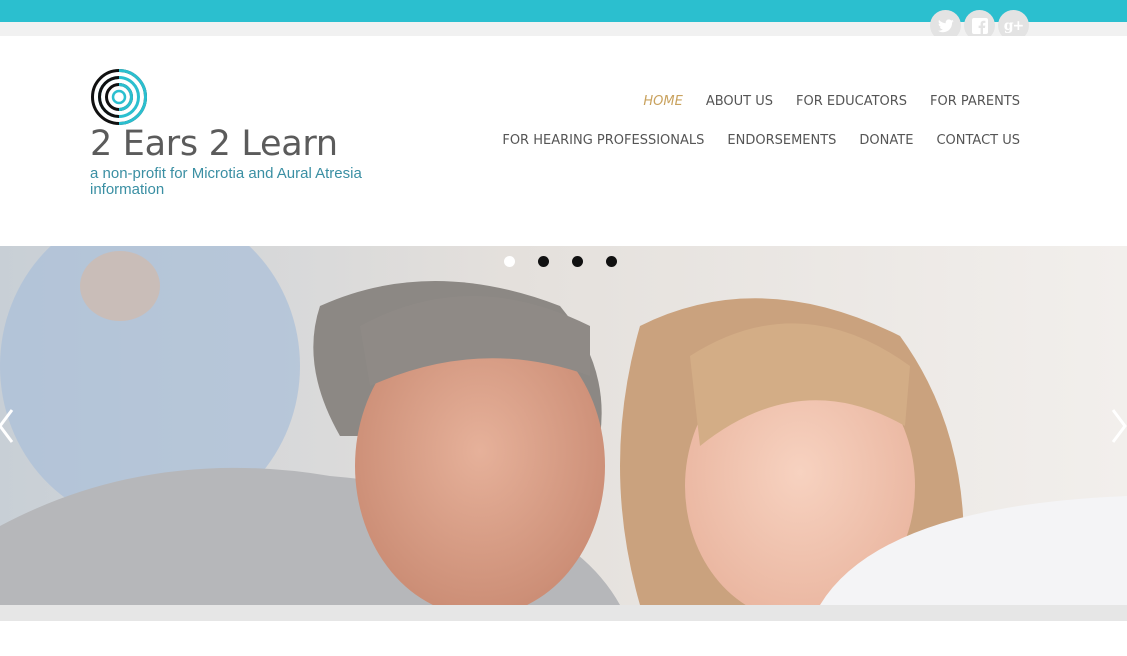 The height and width of the screenshot is (656, 1127). I want to click on logo-icon, so click(119, 97).